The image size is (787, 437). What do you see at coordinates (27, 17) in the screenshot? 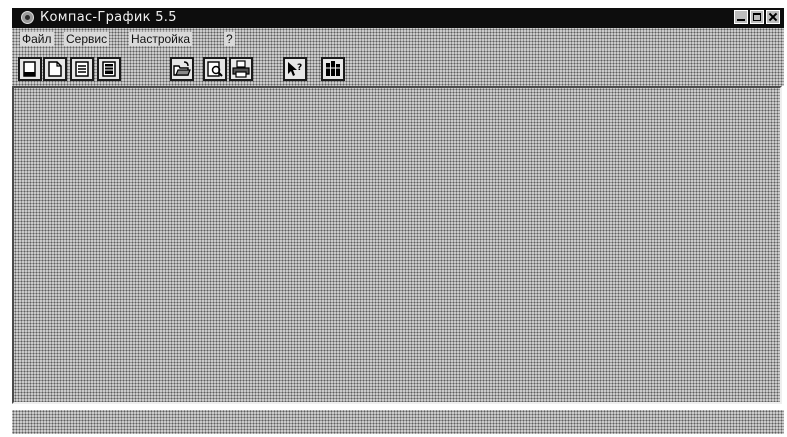
I see `kompas-app-icon` at bounding box center [27, 17].